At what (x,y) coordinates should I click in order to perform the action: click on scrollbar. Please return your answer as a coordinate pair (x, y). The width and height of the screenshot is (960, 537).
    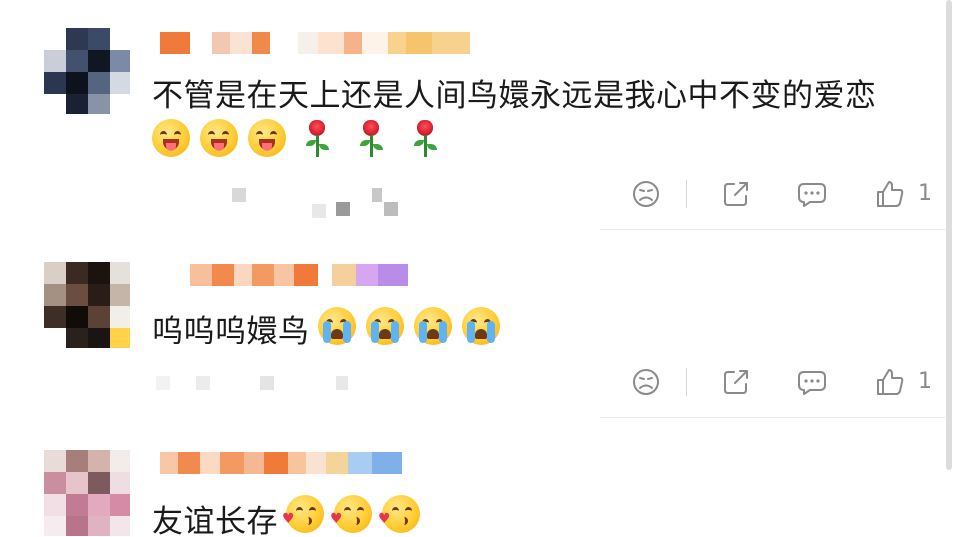
    Looking at the image, I should click on (949, 235).